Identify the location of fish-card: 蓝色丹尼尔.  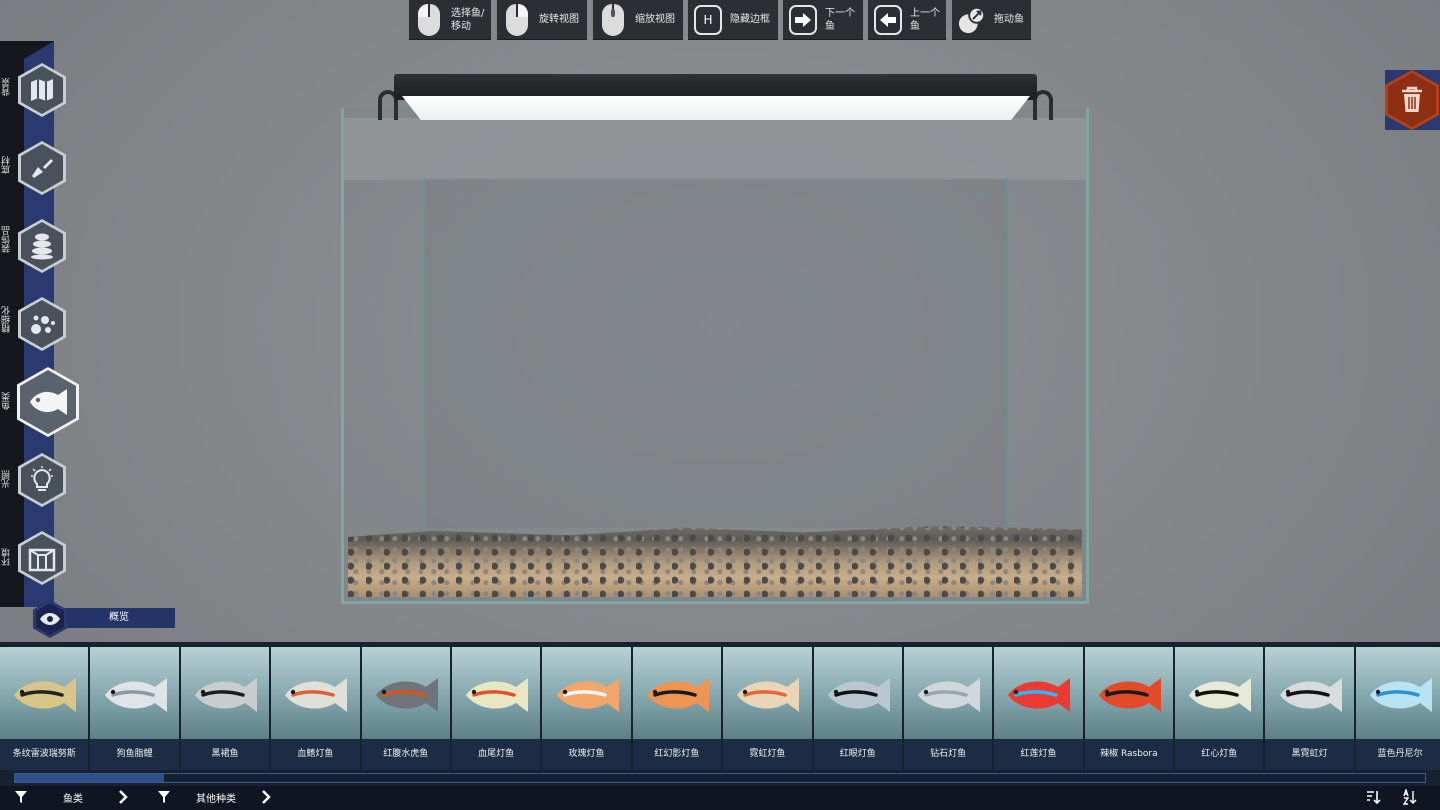
(1397, 706).